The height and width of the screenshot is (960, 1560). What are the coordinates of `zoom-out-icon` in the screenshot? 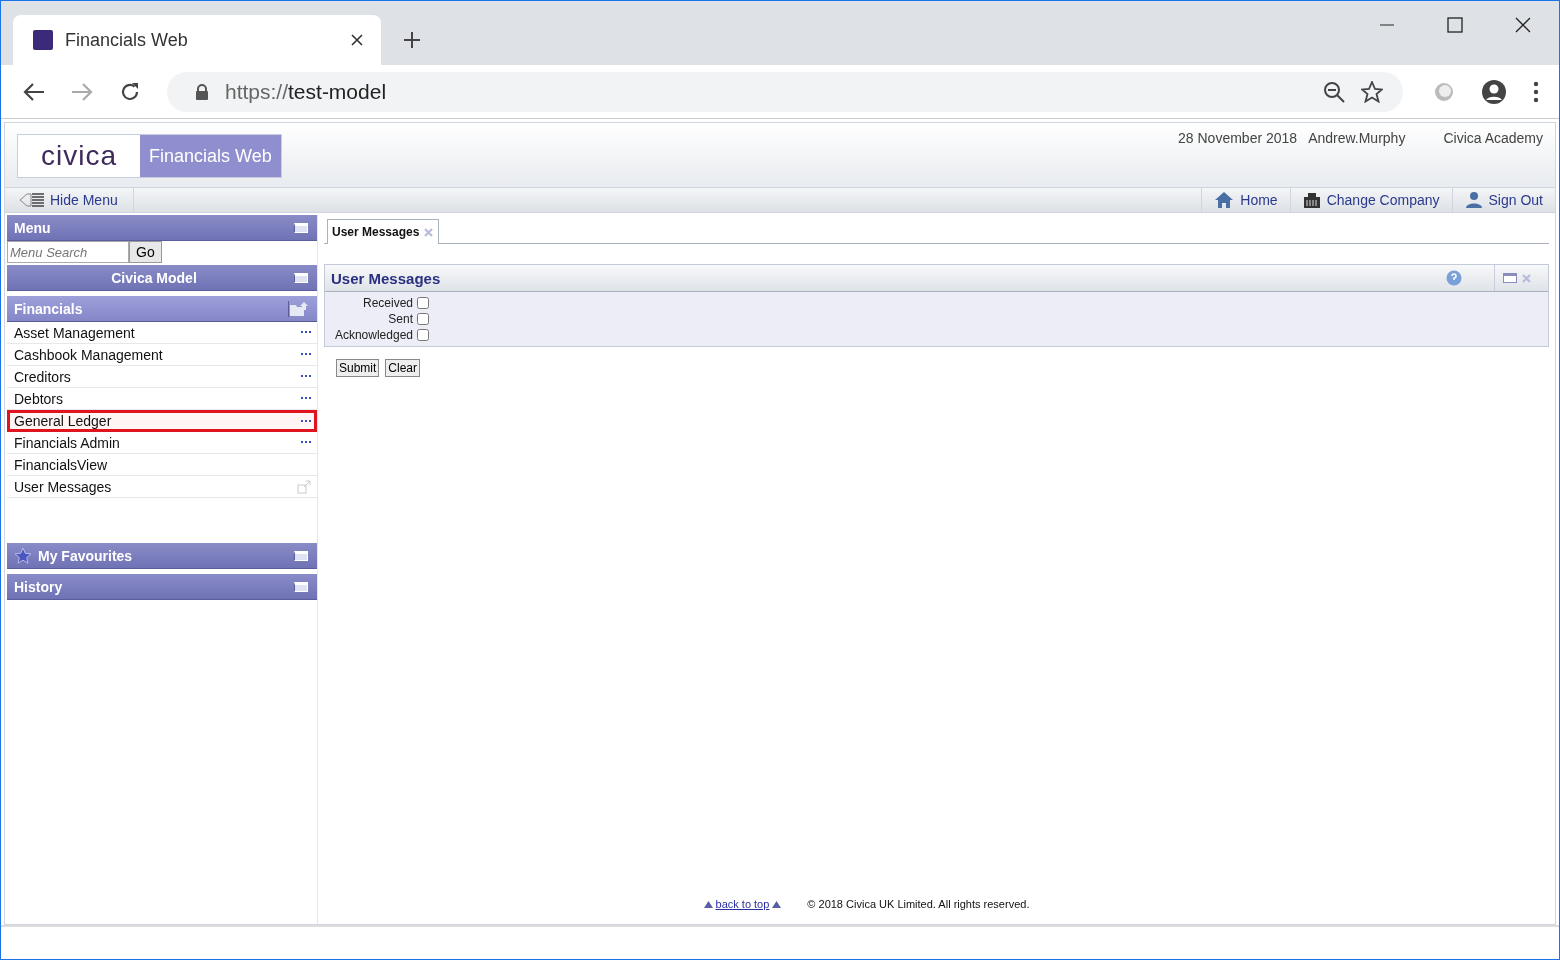 It's located at (1334, 91).